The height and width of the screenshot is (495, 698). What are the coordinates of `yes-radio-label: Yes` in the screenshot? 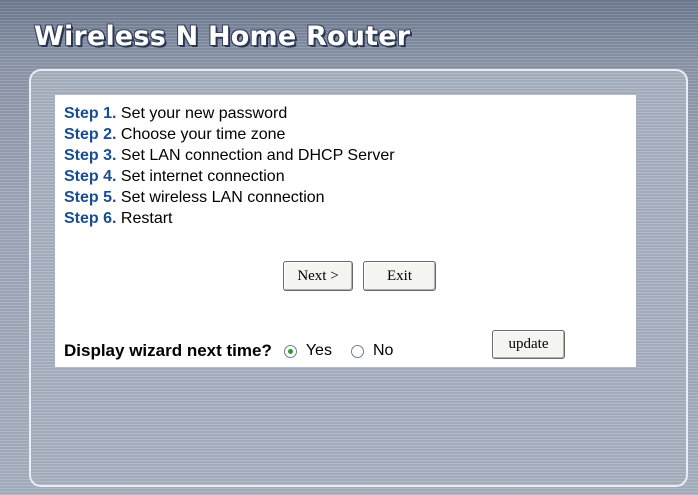 It's located at (319, 351).